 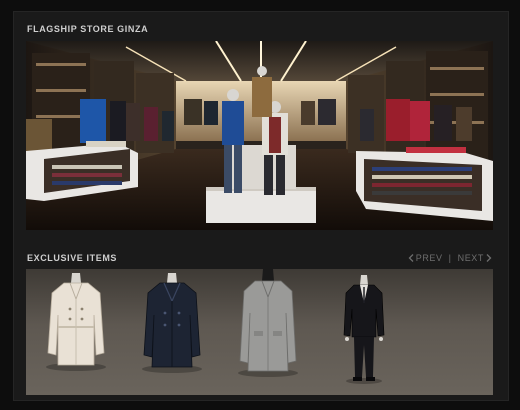 What do you see at coordinates (429, 258) in the screenshot?
I see `prev-label: PREV` at bounding box center [429, 258].